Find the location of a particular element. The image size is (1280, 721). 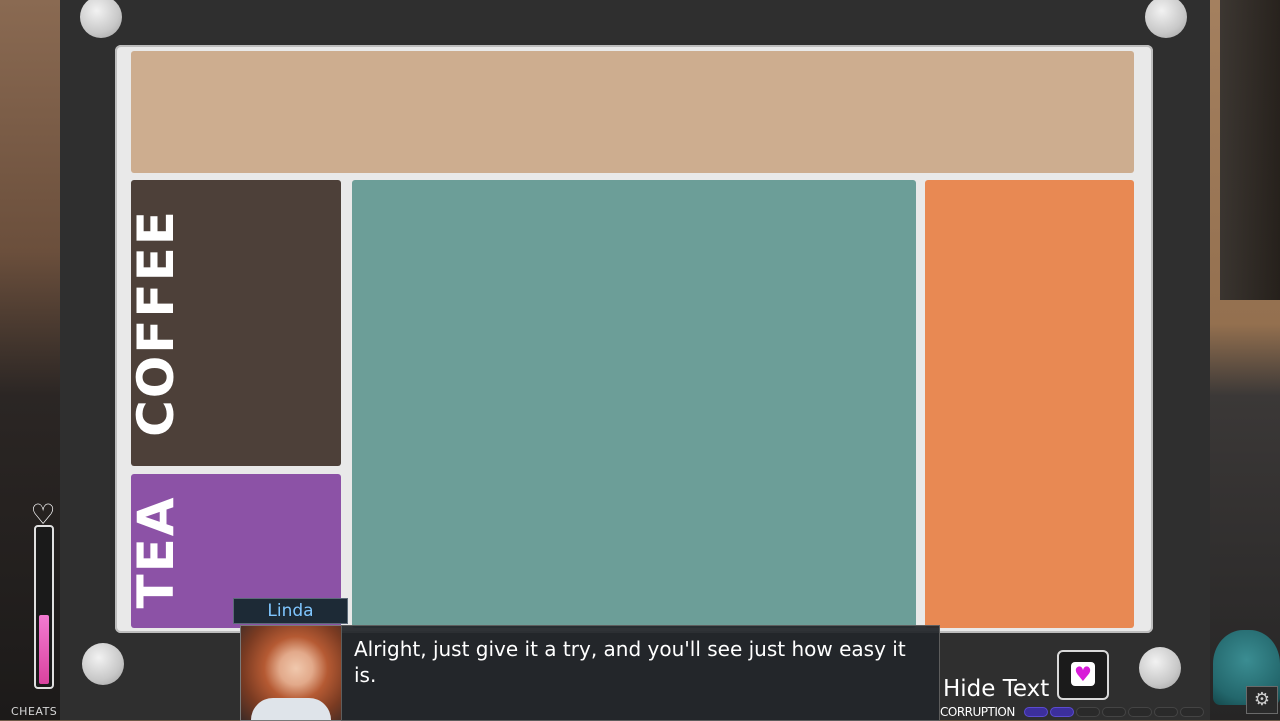

menu-panel-top is located at coordinates (632, 112).